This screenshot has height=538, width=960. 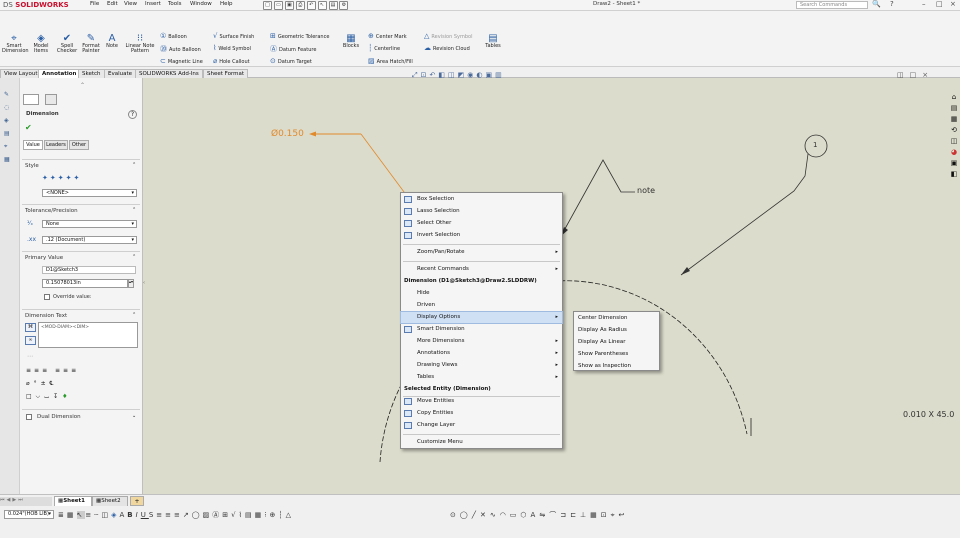 I want to click on note-button: A Note, so click(x=112, y=41).